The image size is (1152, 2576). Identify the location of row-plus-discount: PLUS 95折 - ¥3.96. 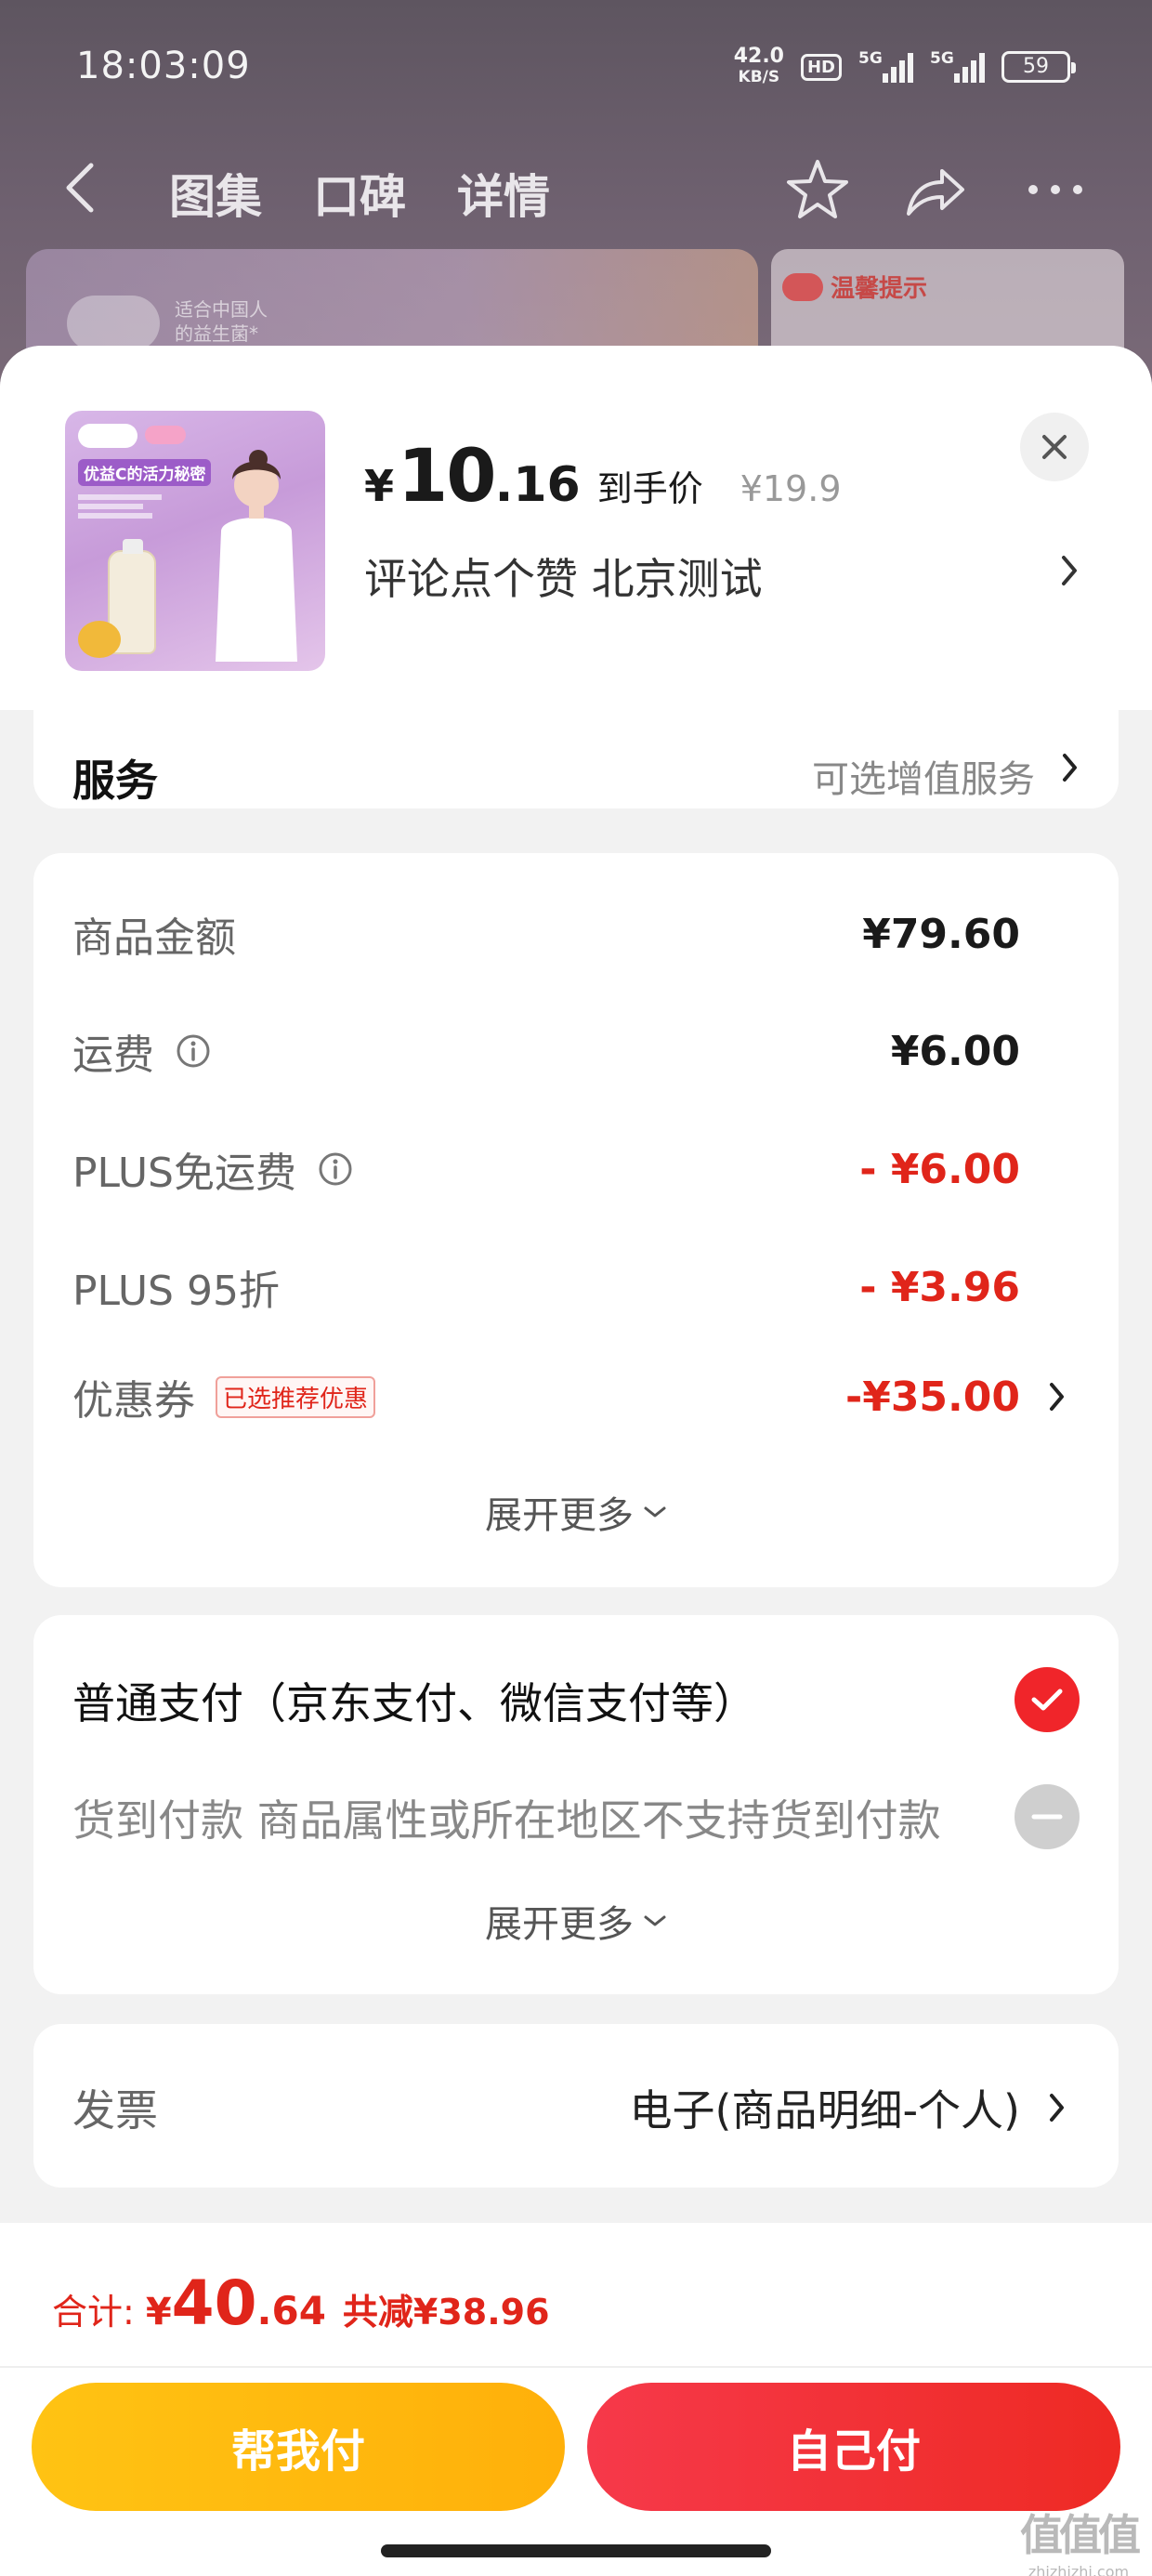
(576, 1287).